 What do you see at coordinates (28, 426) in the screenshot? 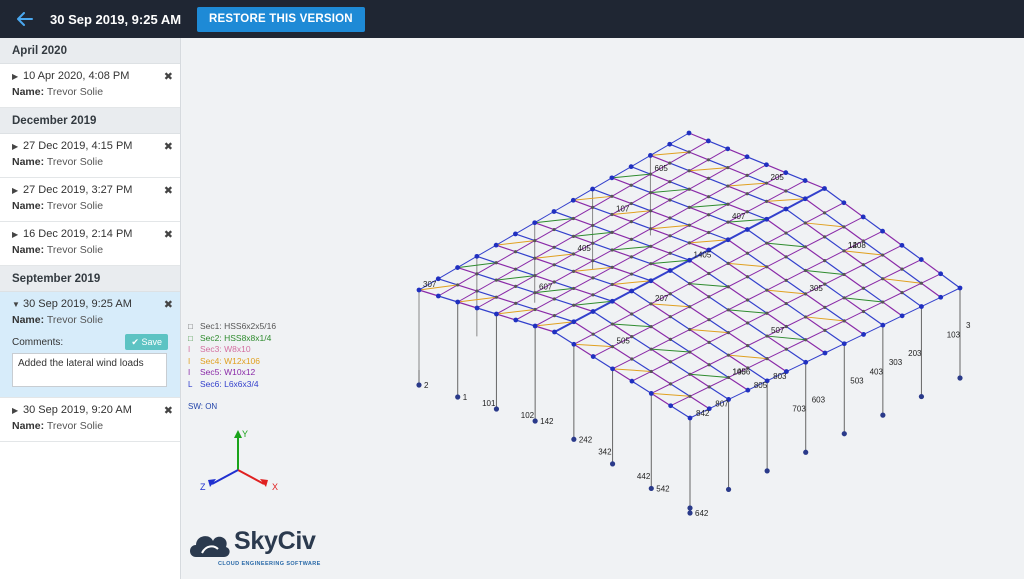
I see `name-prefix: Name:` at bounding box center [28, 426].